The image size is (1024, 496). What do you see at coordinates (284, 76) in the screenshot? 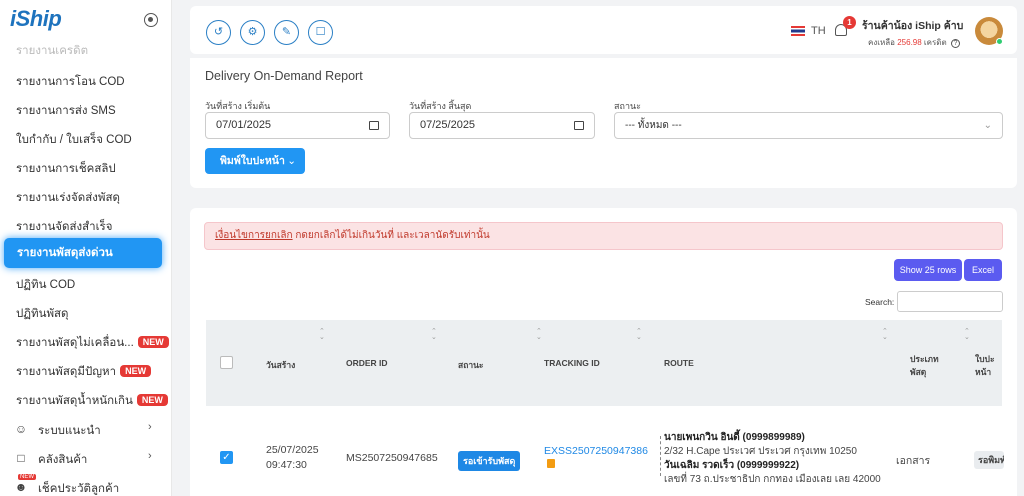
I see `page-title: Delivery On-Demand Report` at bounding box center [284, 76].